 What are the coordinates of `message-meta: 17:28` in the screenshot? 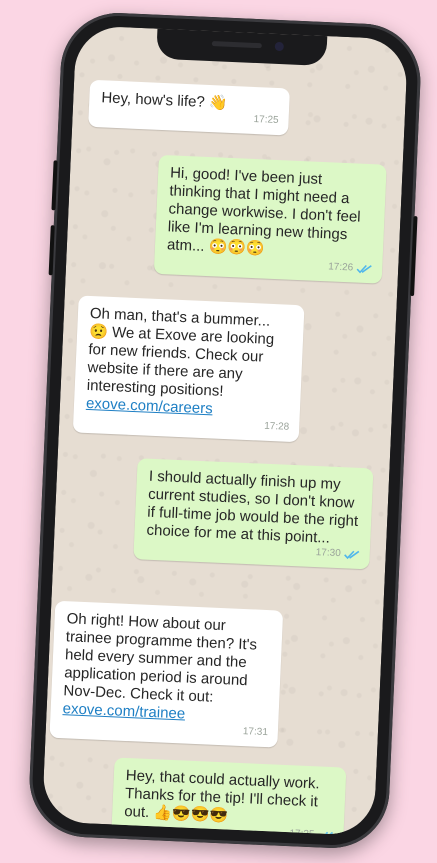 It's located at (277, 427).